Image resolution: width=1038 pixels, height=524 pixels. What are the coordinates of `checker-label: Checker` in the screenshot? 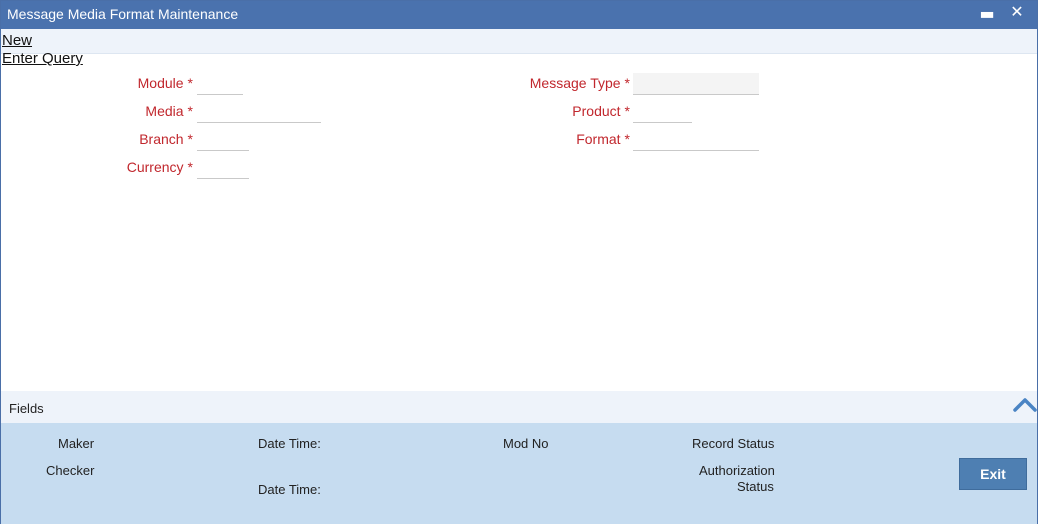 It's located at (70, 470).